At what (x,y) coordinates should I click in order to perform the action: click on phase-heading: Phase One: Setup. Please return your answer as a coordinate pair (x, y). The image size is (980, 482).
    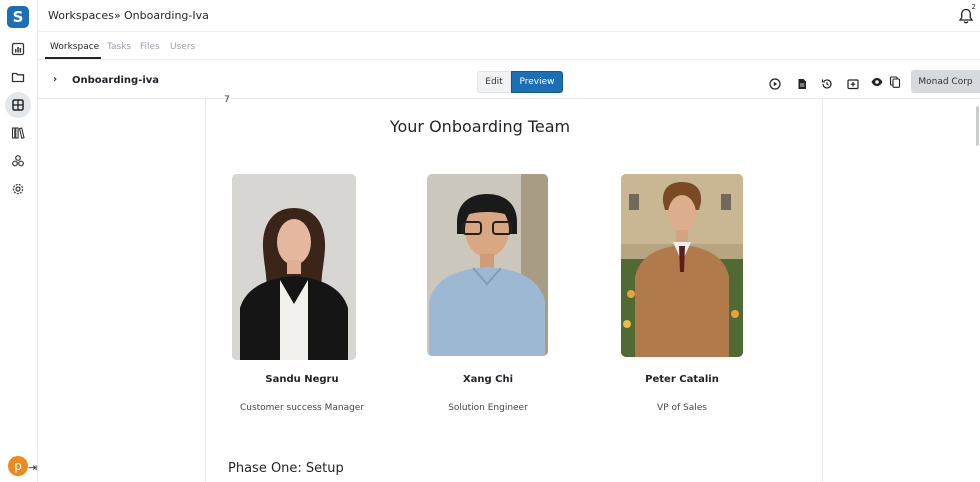
    Looking at the image, I should click on (286, 468).